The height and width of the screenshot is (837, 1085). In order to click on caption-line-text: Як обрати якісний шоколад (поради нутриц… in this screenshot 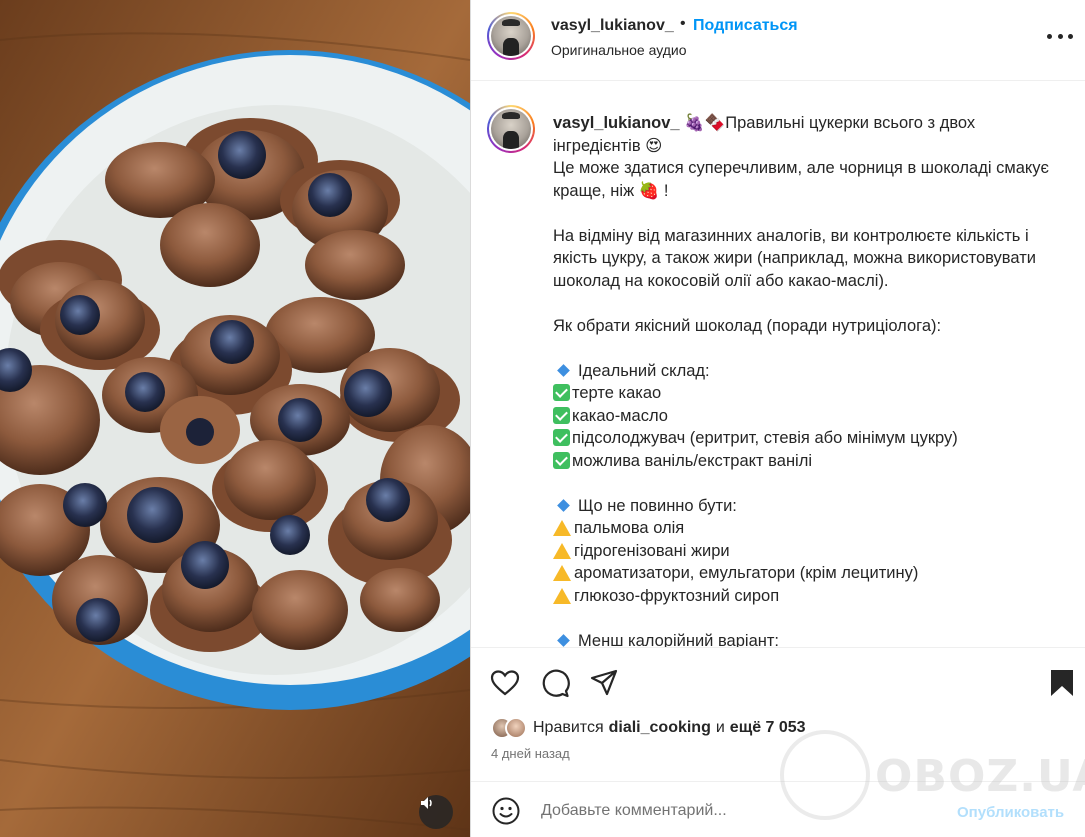, I will do `click(747, 325)`.